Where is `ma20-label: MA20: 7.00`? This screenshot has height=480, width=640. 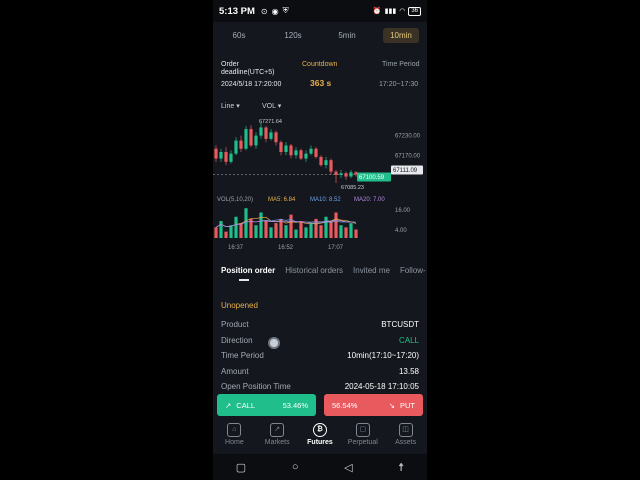
ma20-label: MA20: 7.00 is located at coordinates (369, 200).